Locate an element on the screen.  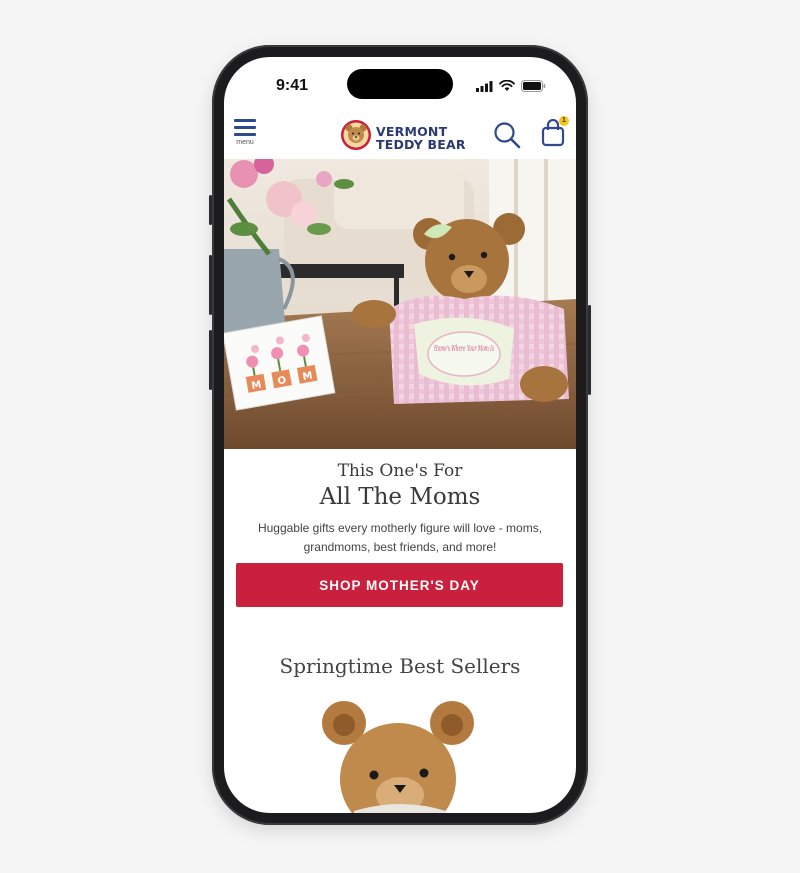
signal-icon is located at coordinates (484, 88).